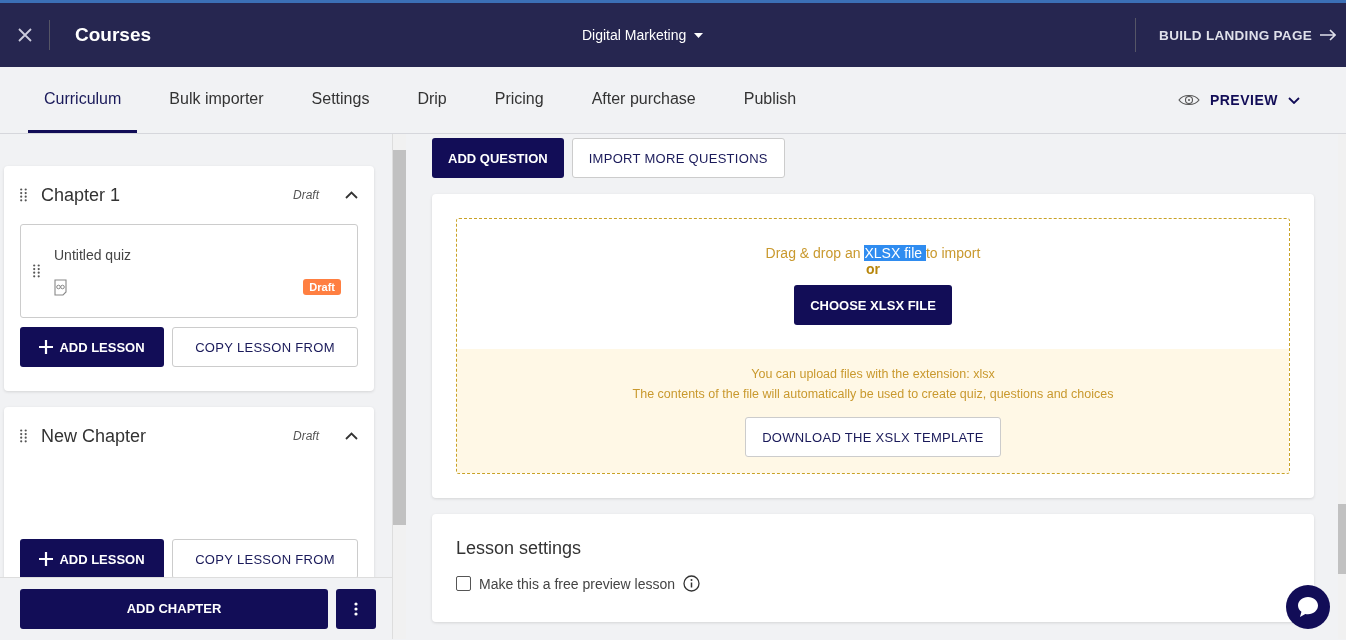 Image resolution: width=1346 pixels, height=640 pixels. Describe the element at coordinates (678, 158) in the screenshot. I see `import-questions-button: IMPORT MORE QUESTIONS` at that location.